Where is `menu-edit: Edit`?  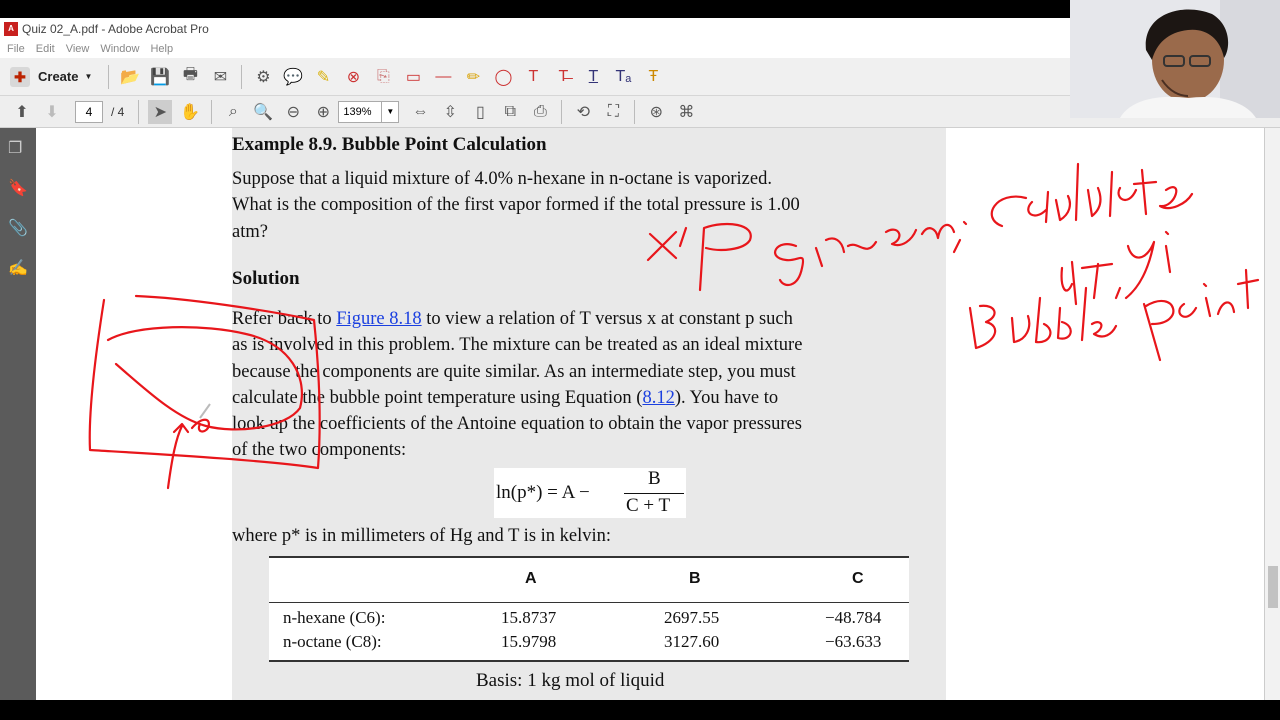
menu-edit: Edit is located at coordinates (45, 49).